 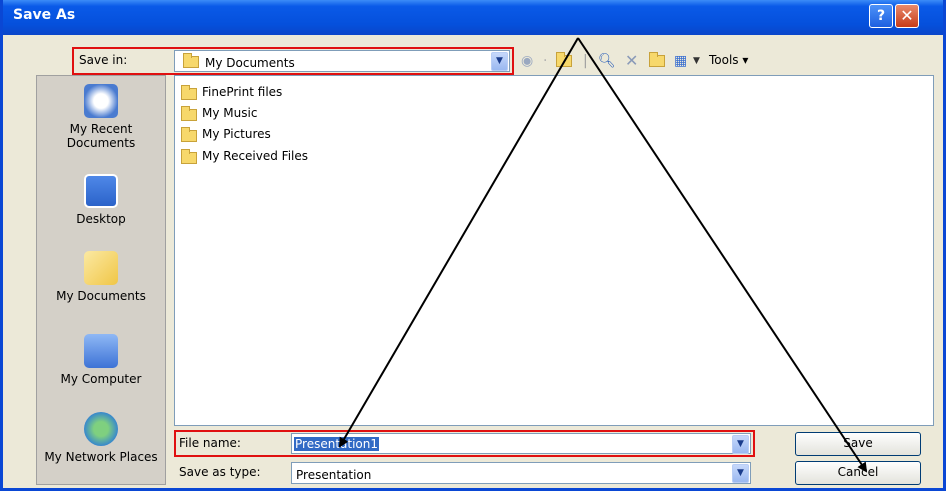 I want to click on back-icon: ◉, so click(x=527, y=61).